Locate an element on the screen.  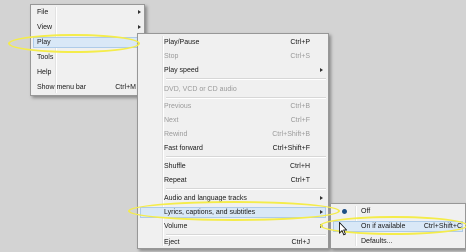
menu-item-repeat: Repeat Ctrl+T is located at coordinates (233, 180).